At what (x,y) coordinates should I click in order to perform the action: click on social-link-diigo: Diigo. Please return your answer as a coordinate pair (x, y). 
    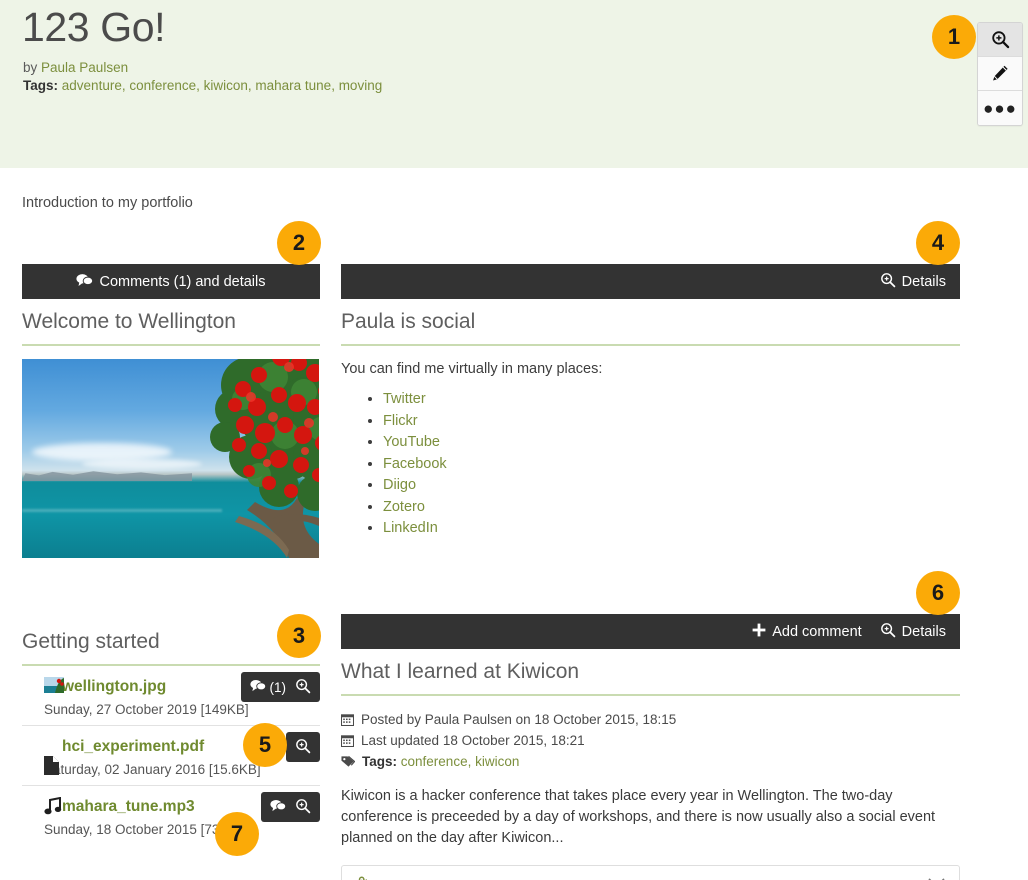
    Looking at the image, I should click on (399, 485).